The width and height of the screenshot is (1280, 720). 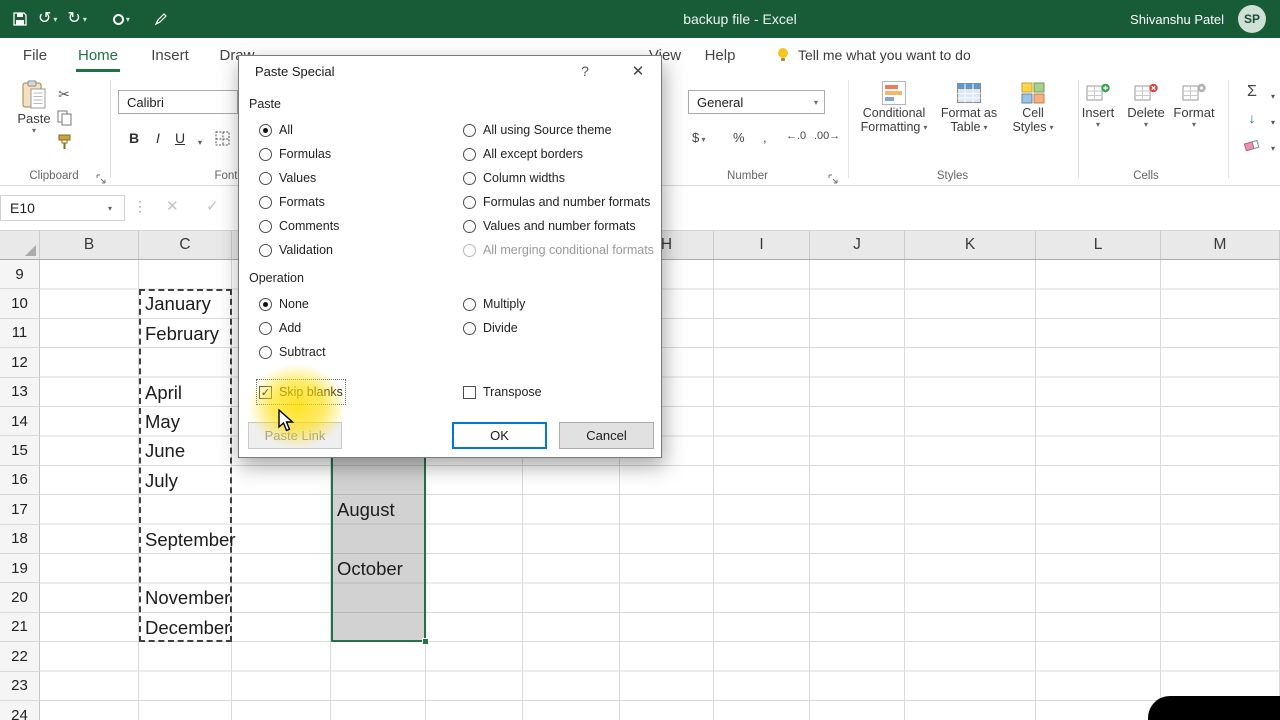 What do you see at coordinates (425, 642) in the screenshot?
I see `fill-handle` at bounding box center [425, 642].